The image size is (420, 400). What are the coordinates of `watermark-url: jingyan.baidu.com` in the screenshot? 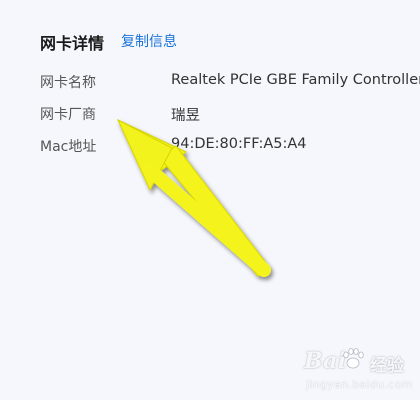 It's located at (359, 384).